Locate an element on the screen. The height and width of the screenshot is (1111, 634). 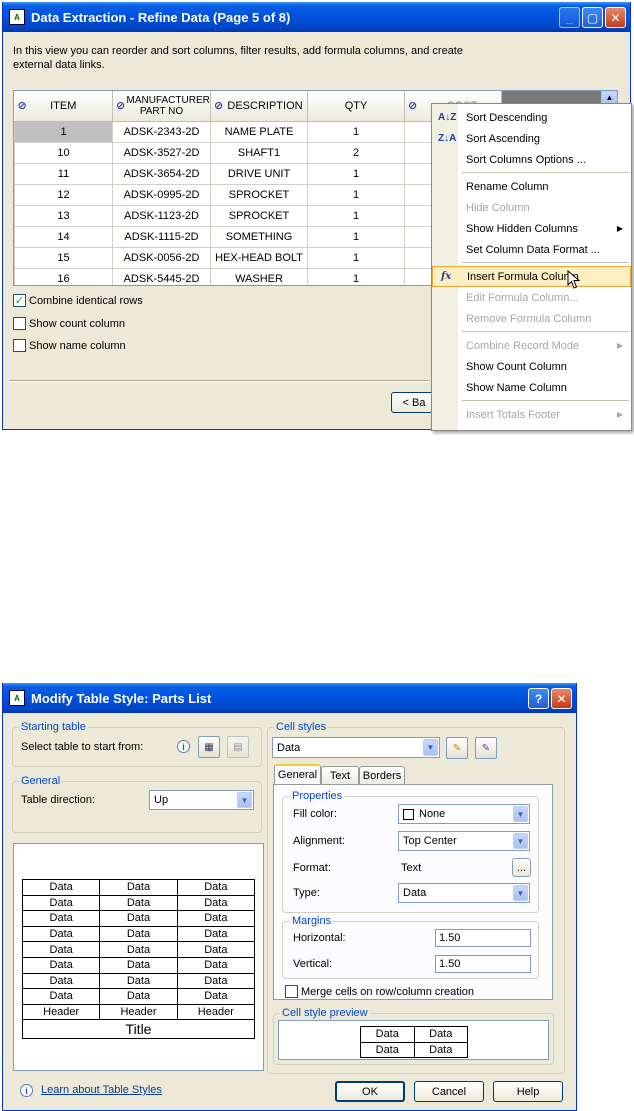
merge-cells-checkbox is located at coordinates (291, 991).